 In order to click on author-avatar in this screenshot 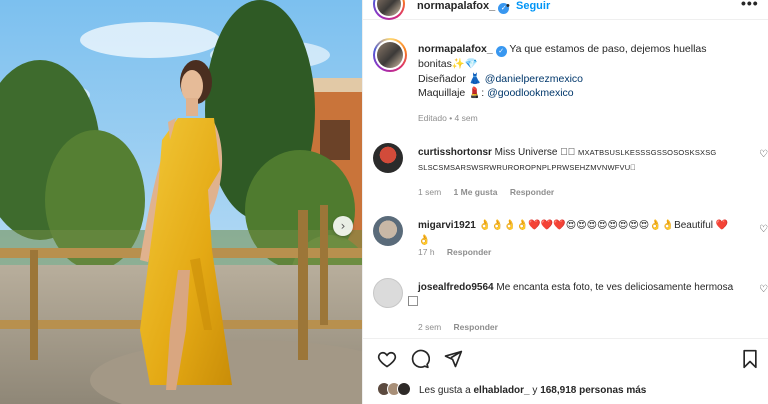, I will do `click(389, 10)`.